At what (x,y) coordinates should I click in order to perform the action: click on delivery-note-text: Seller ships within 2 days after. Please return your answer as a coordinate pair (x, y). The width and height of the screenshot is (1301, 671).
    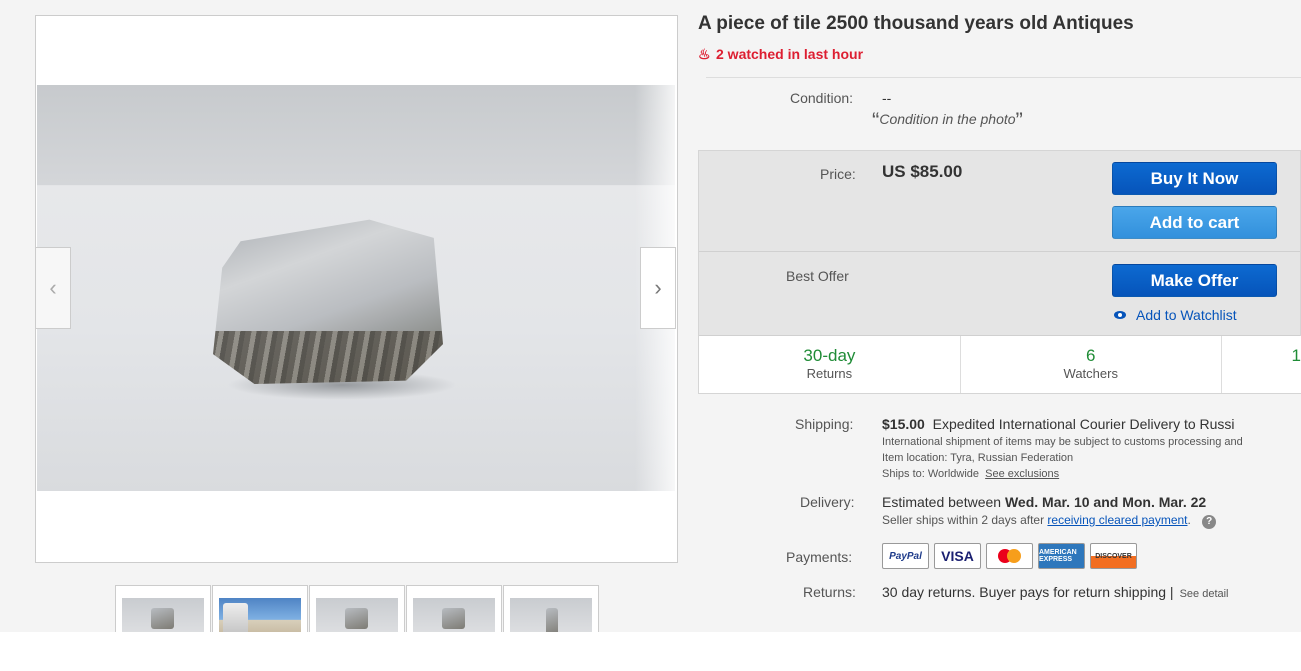
    Looking at the image, I should click on (965, 520).